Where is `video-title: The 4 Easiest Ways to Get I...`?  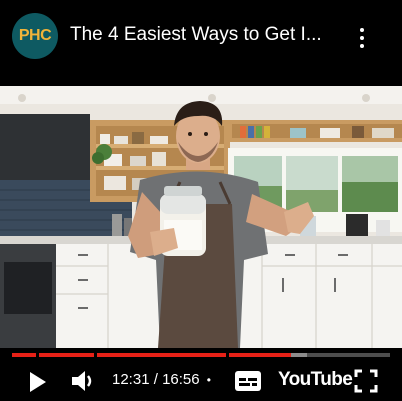 video-title: The 4 Easiest Ways to Get I... is located at coordinates (205, 35).